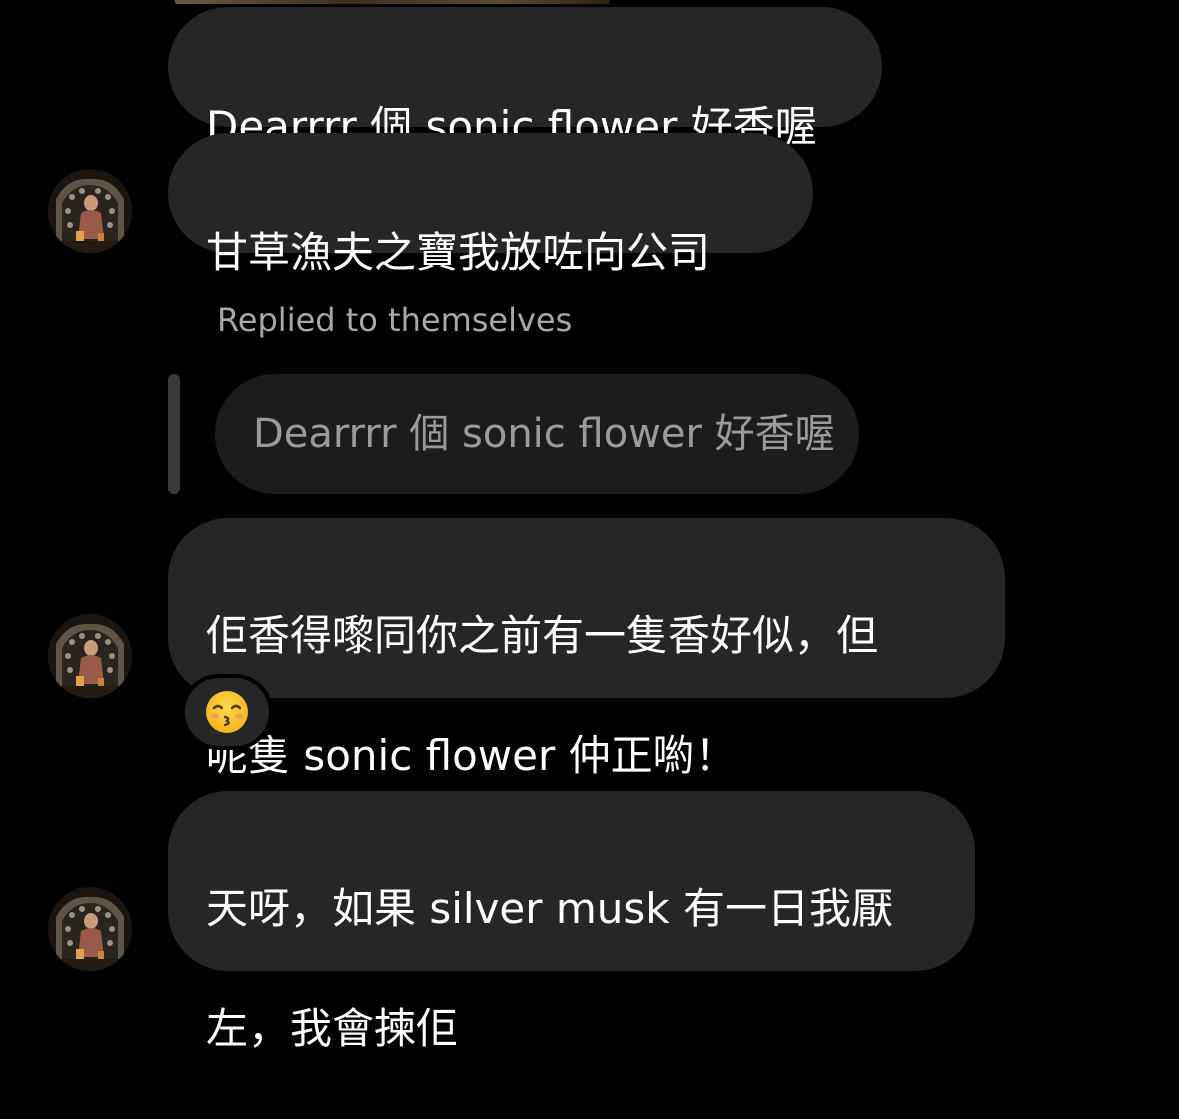 This screenshot has width=1179, height=1119. I want to click on quoted-message: Dearrrr 個 sonic flower 好香喔, so click(537, 434).